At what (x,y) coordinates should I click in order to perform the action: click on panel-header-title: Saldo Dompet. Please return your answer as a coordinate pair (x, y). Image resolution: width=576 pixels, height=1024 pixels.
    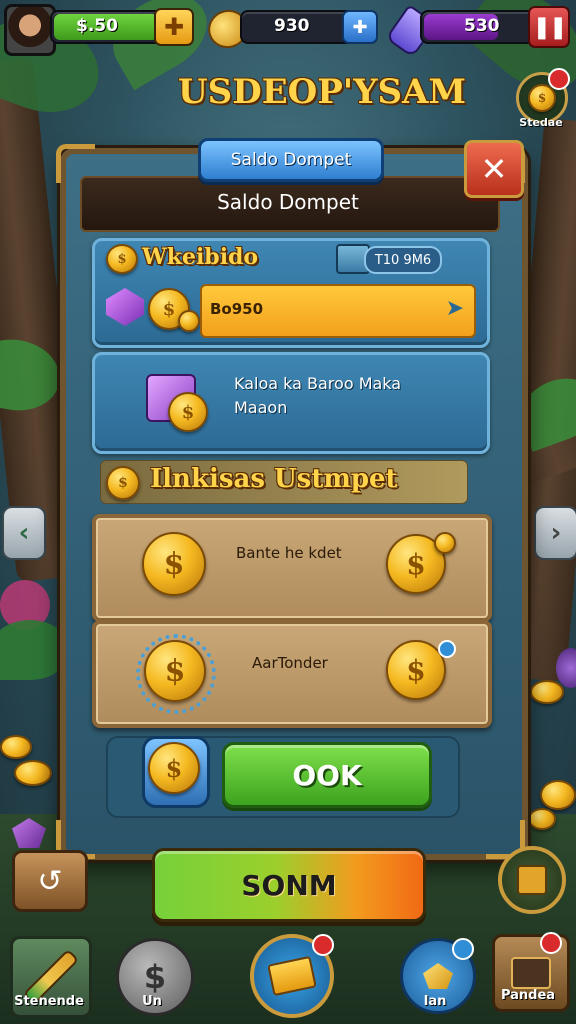
    Looking at the image, I should click on (288, 202).